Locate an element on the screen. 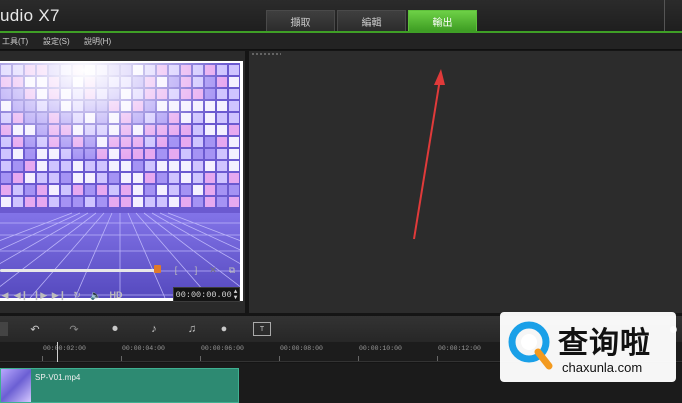 The width and height of the screenshot is (682, 403). subtitle-editor-icon: T is located at coordinates (262, 329).